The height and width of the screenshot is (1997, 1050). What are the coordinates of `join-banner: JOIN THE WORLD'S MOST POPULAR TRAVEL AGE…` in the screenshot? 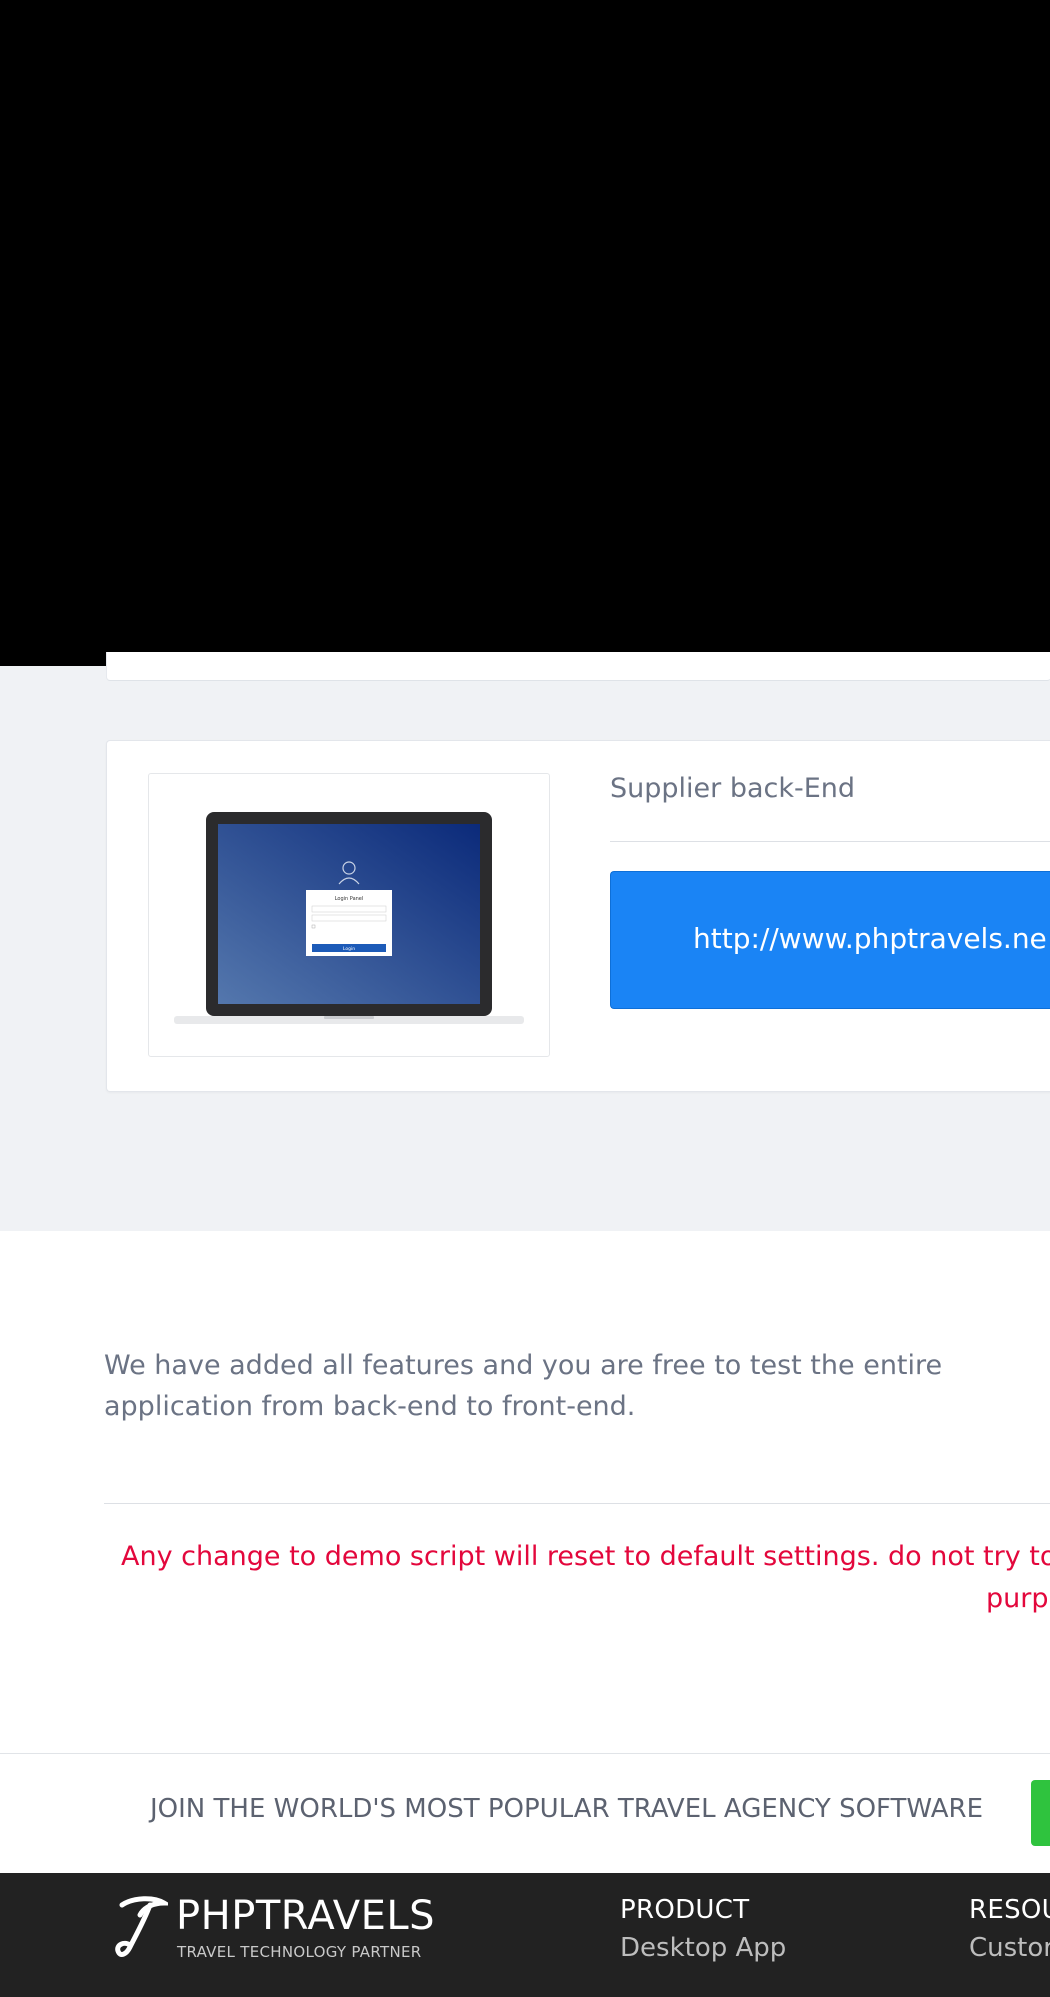 It's located at (525, 1813).